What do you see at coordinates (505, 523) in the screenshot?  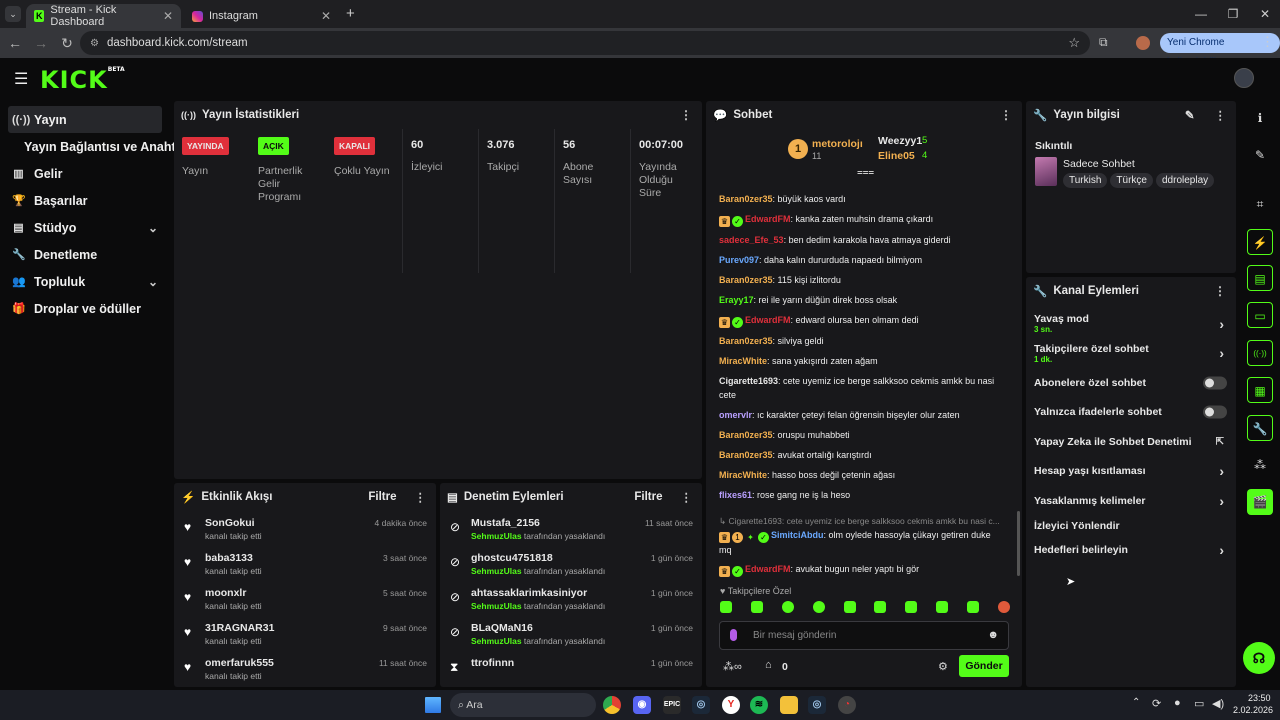 I see `event-user: Mustafa_2156` at bounding box center [505, 523].